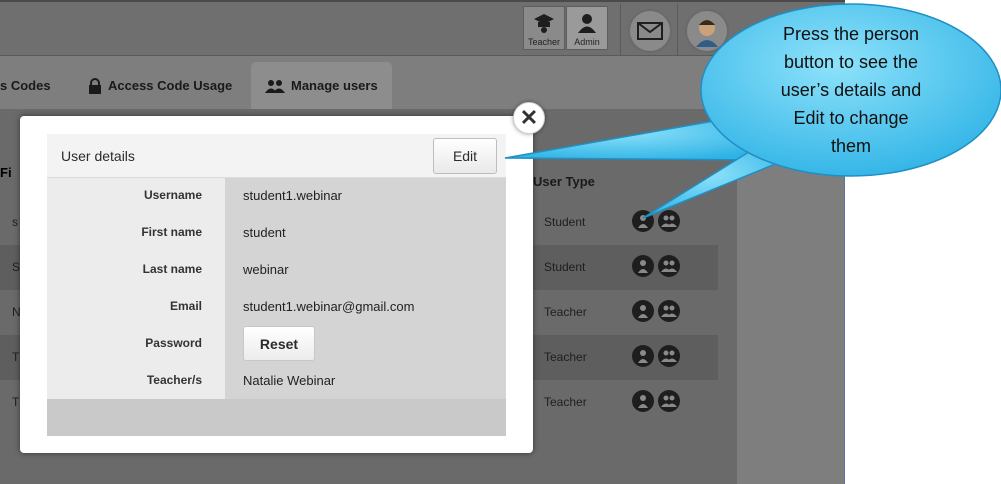  I want to click on callout-line: Edit to change, so click(851, 118).